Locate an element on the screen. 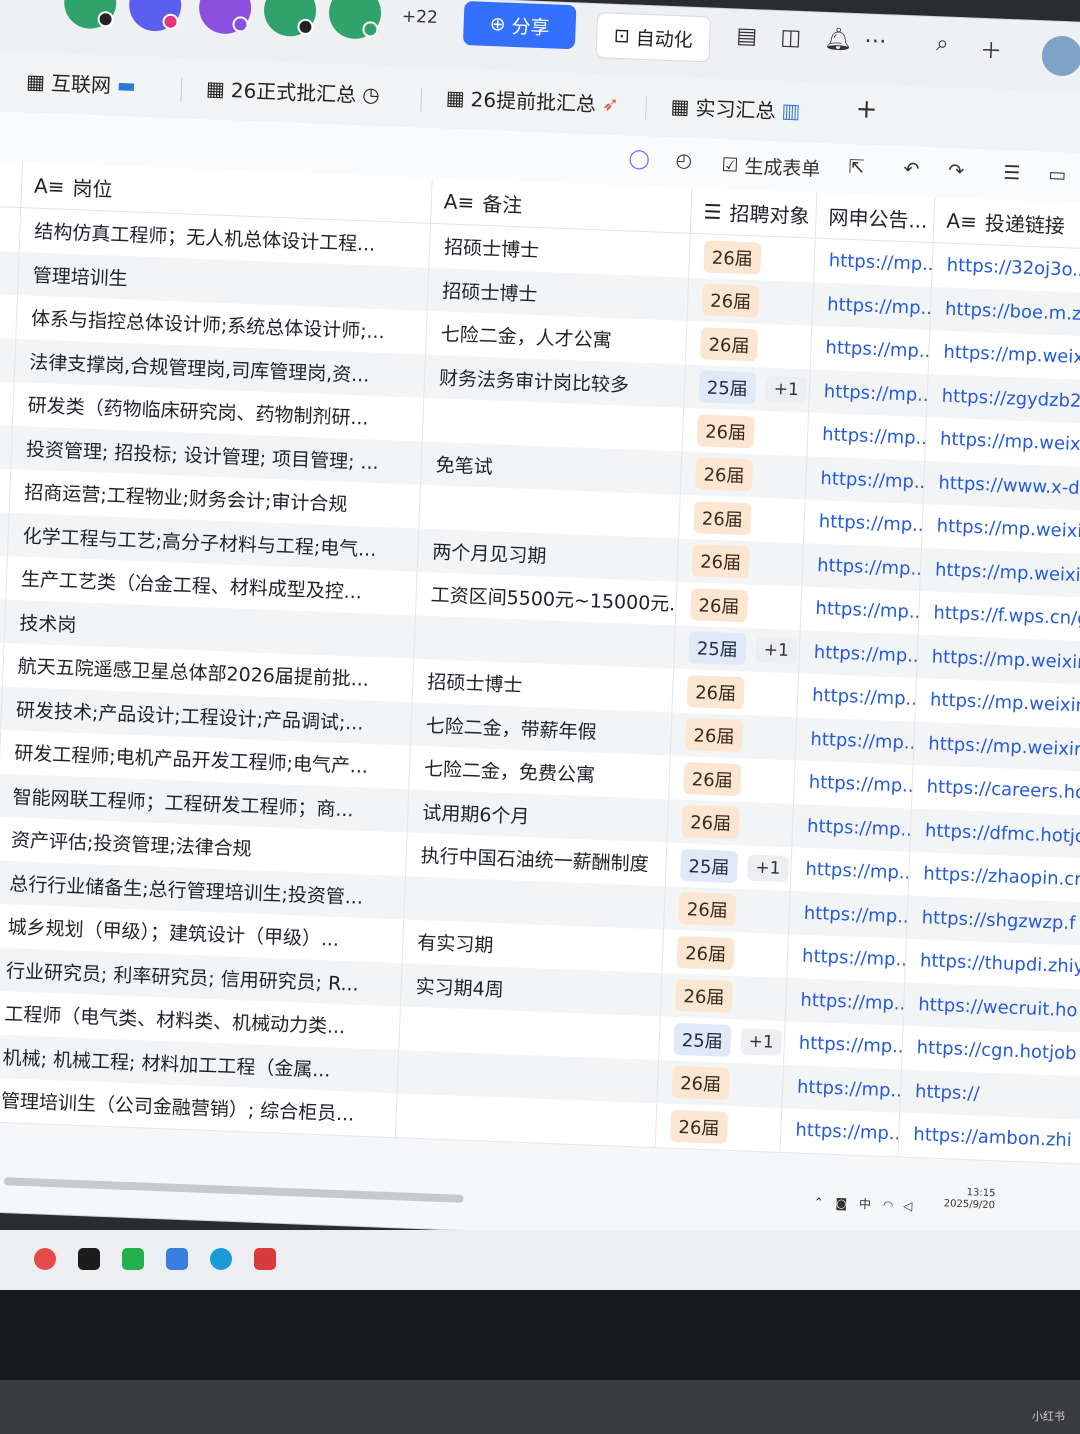  tab-internet: ▦ 互联网 ▬ is located at coordinates (81, 82).